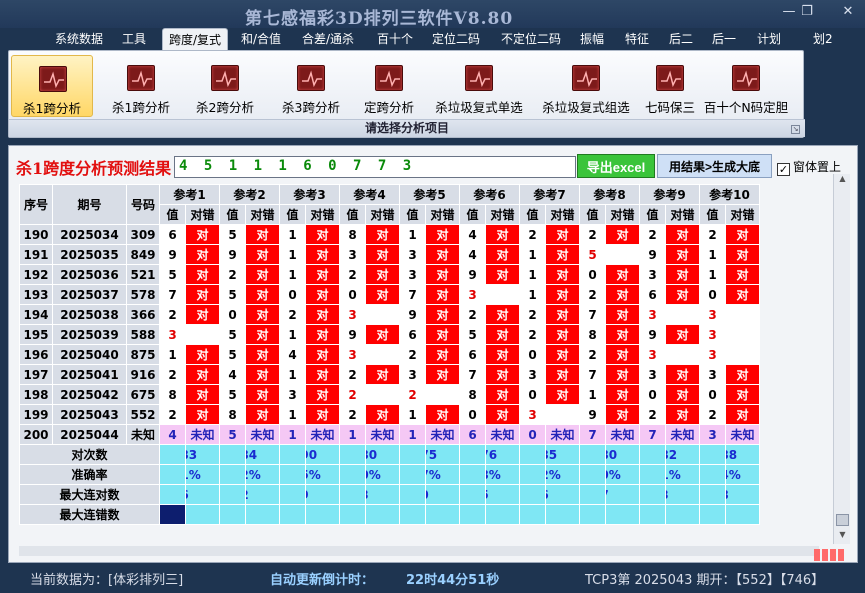 Image resolution: width=865 pixels, height=593 pixels. What do you see at coordinates (395, 38) in the screenshot?
I see `menu-item-5: 百十个` at bounding box center [395, 38].